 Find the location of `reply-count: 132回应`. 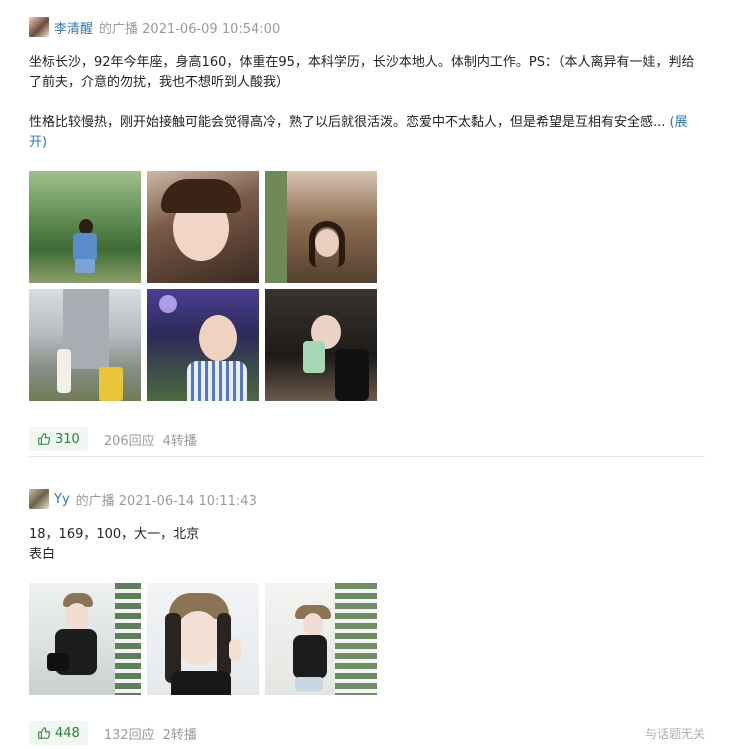

reply-count: 132回应 is located at coordinates (129, 733).